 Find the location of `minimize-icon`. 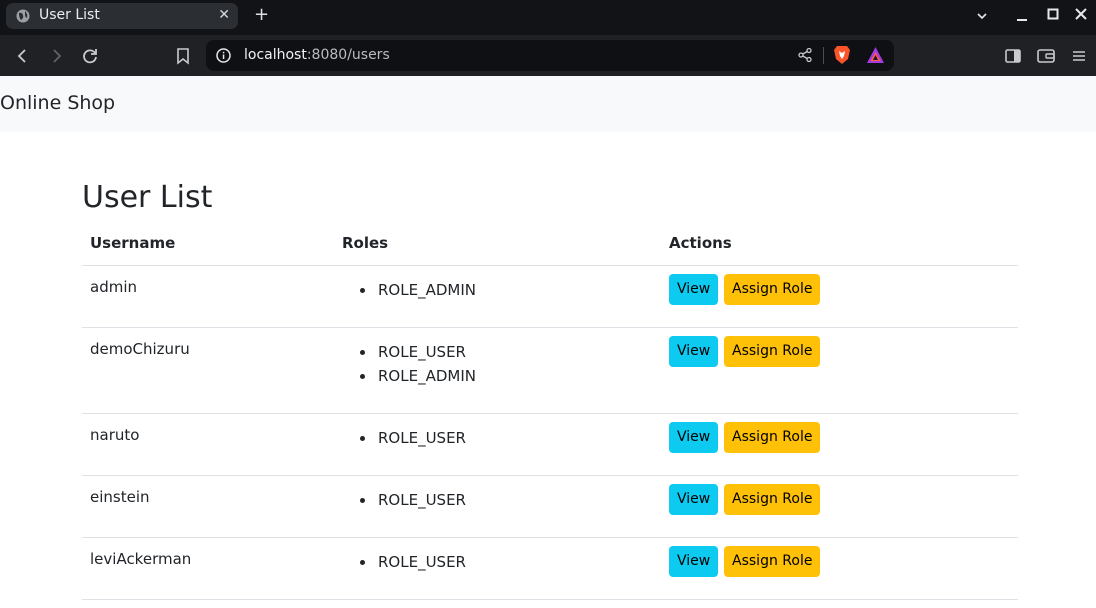

minimize-icon is located at coordinates (1022, 16).